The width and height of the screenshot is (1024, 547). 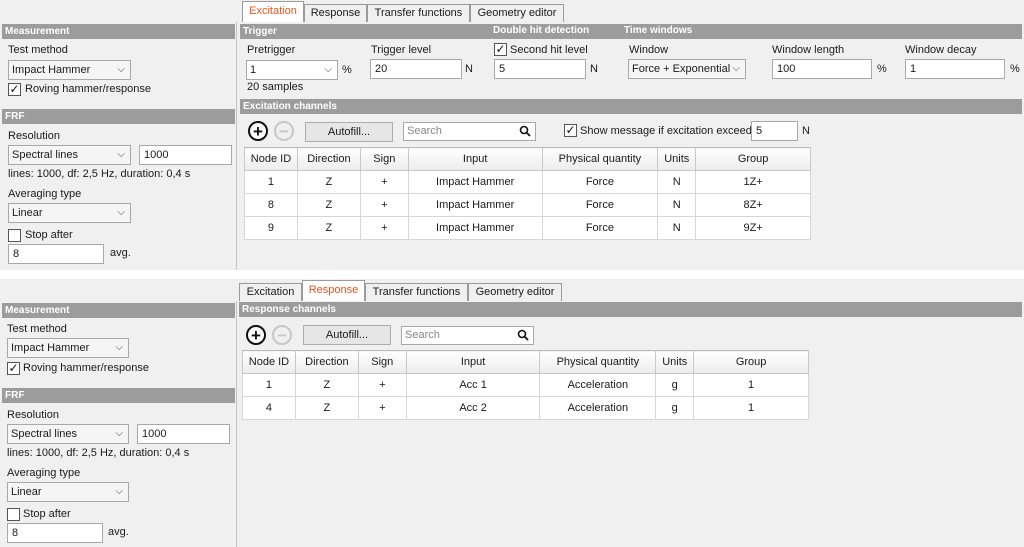 I want to click on window-dropdown: Force + Exponential ⌵, so click(x=687, y=69).